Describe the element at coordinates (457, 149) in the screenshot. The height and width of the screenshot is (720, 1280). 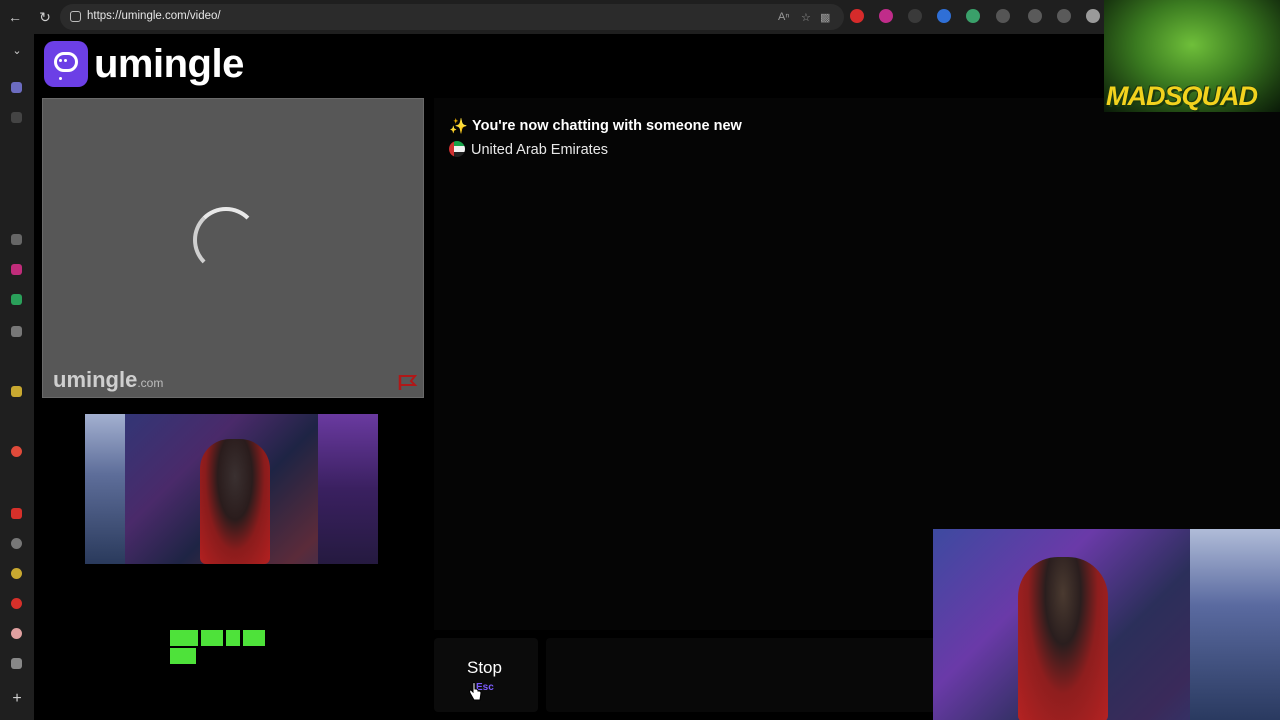
I see `uae-flag-icon` at that location.